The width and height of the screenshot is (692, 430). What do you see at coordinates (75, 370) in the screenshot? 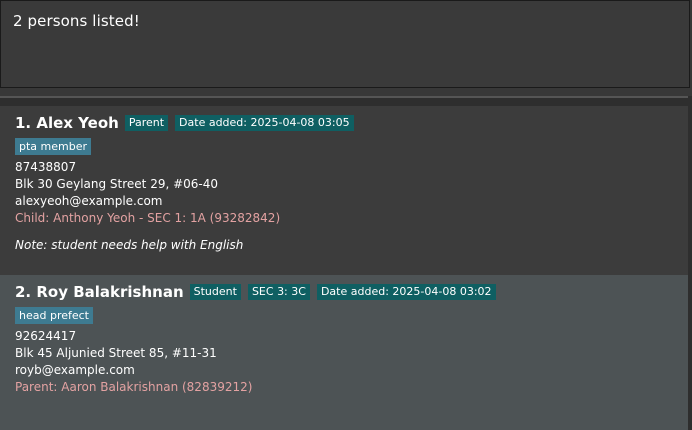
I see `email-text: royb@example.com` at bounding box center [75, 370].